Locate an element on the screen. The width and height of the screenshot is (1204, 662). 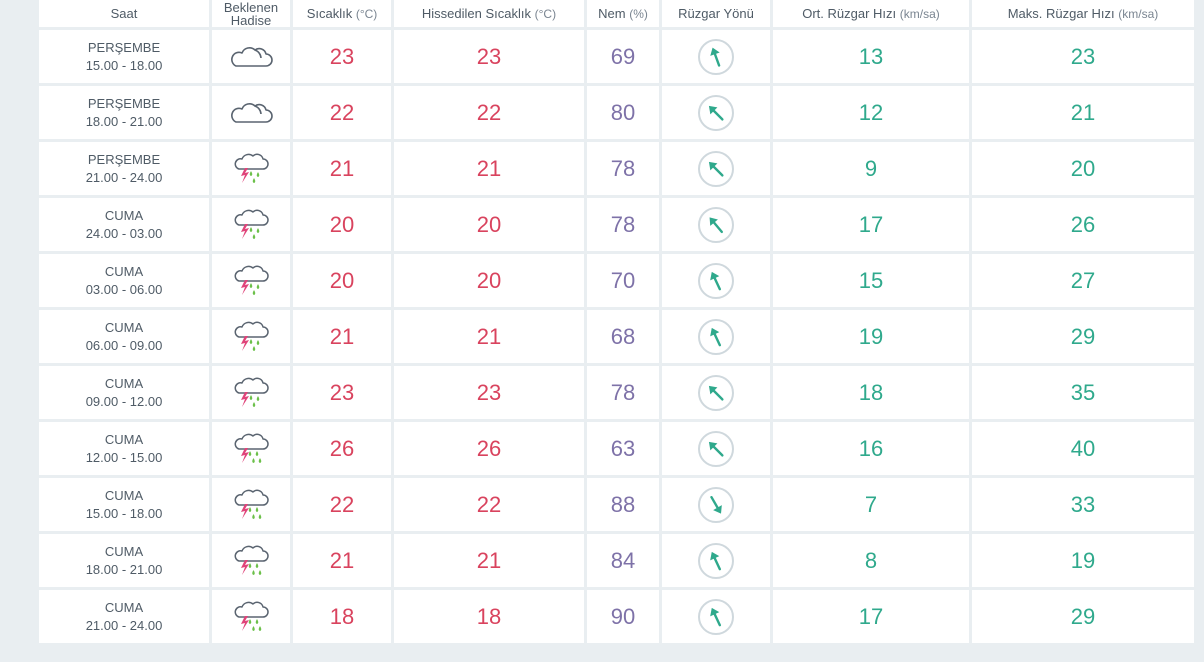
table-row: PERŞEMBE 21.00 - 24.00 21 21 78 9 20 is located at coordinates (616, 168).